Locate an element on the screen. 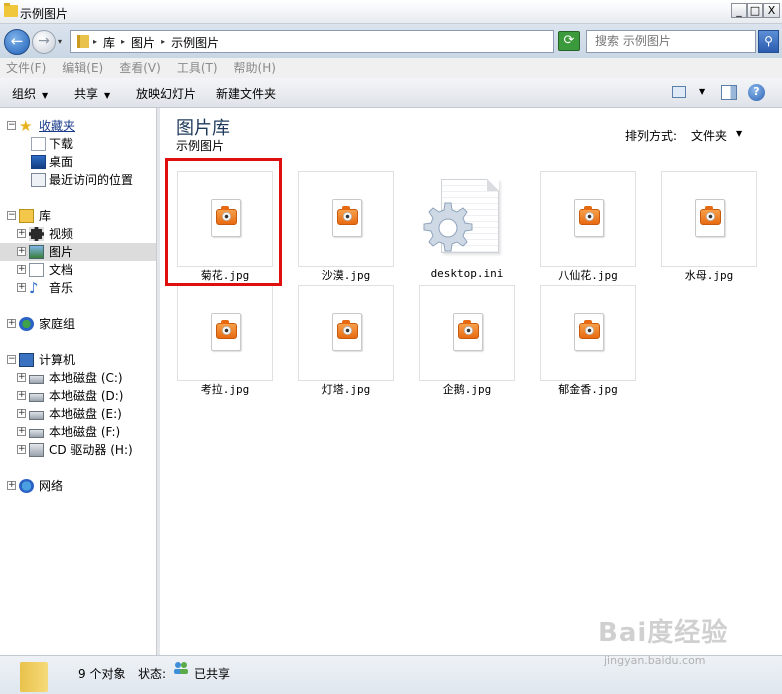 Image resolution: width=782 pixels, height=694 pixels. nav-libraries: − 库 is located at coordinates (78, 216).